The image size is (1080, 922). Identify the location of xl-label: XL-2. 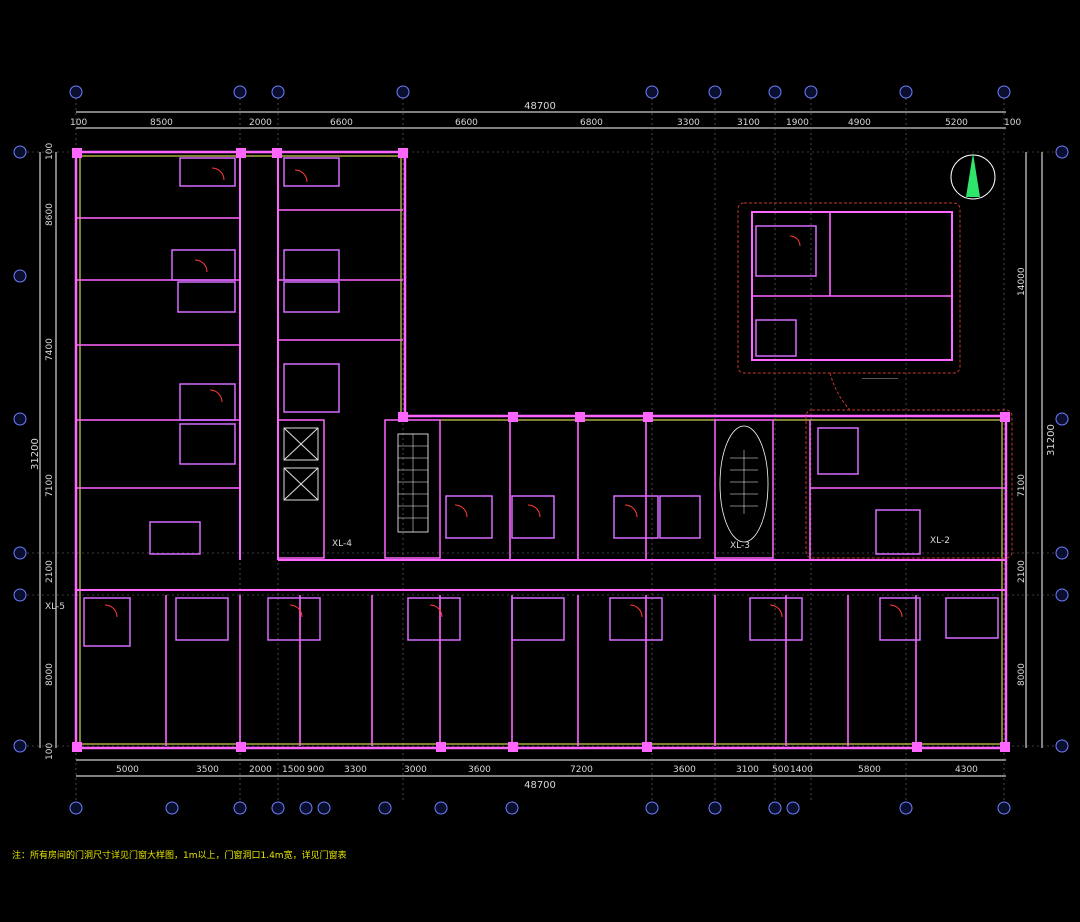
(940, 541).